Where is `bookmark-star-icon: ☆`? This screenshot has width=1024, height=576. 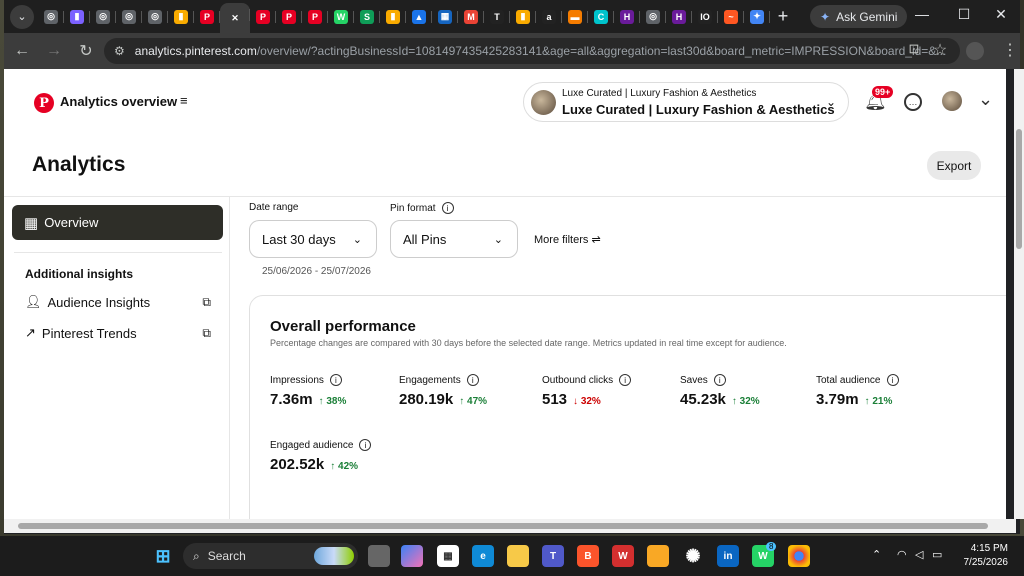 bookmark-star-icon: ☆ is located at coordinates (940, 50).